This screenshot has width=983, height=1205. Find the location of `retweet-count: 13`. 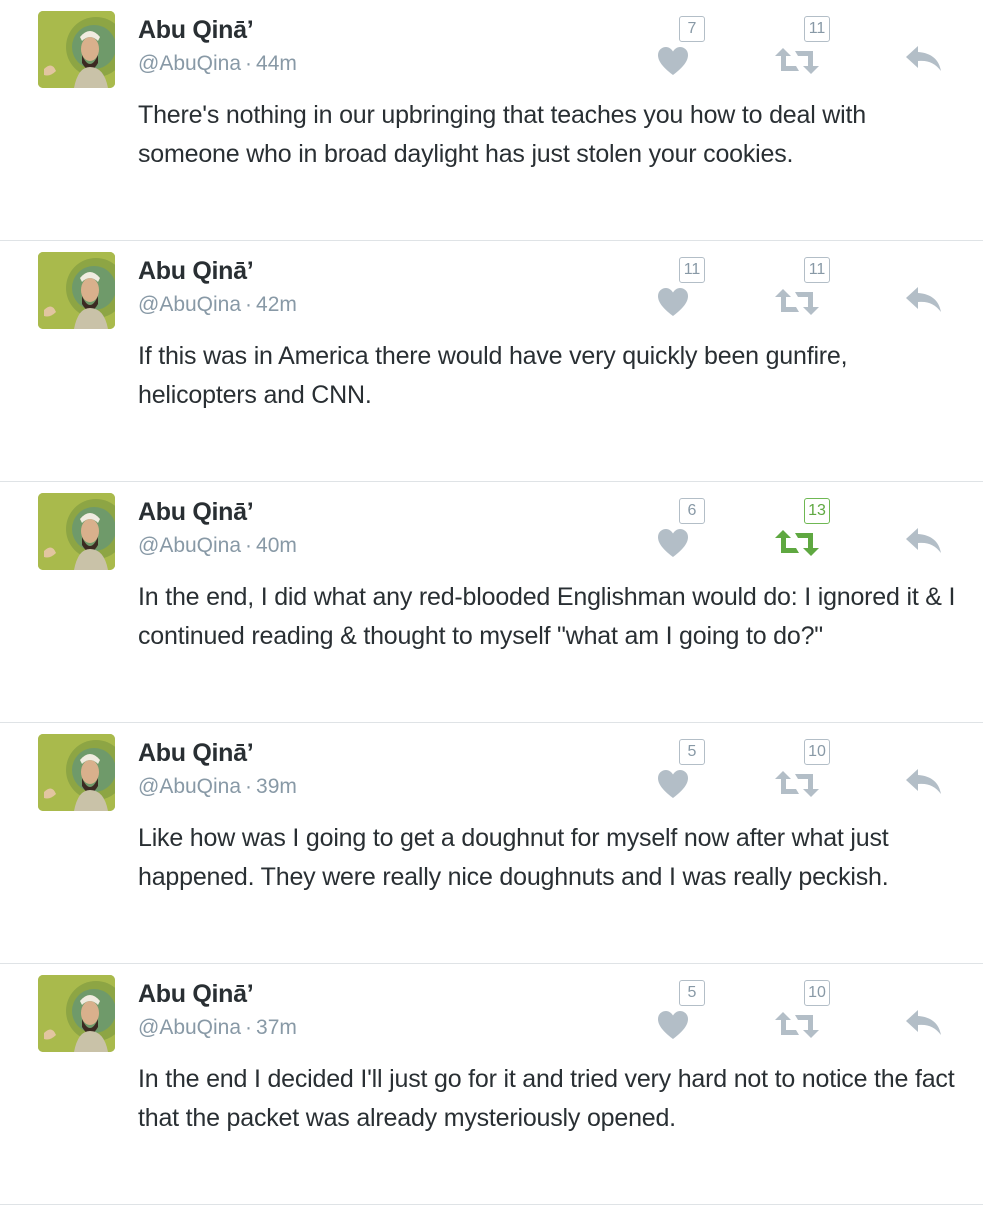

retweet-count: 13 is located at coordinates (817, 511).